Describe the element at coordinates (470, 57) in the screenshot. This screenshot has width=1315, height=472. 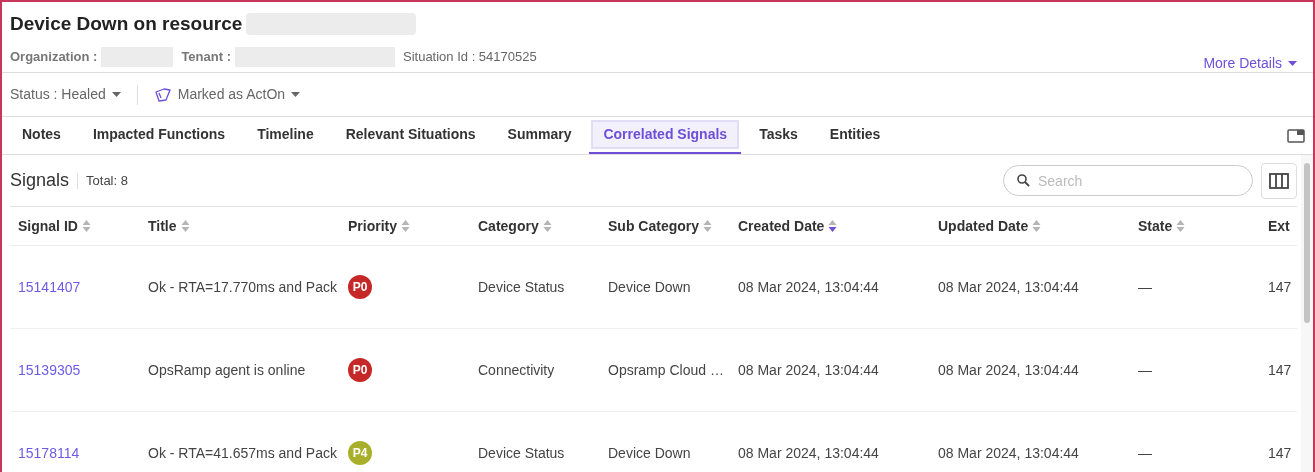
I see `situation-id: Situation Id : 54170525` at that location.